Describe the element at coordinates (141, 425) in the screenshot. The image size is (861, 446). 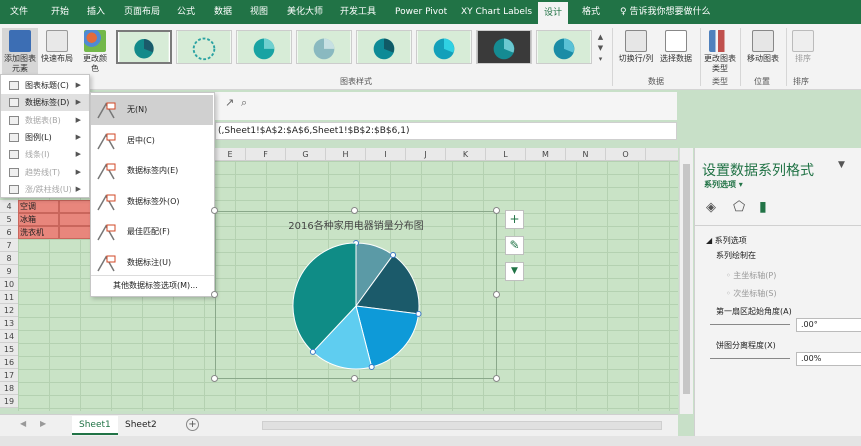
I see `sheet-tab-sheet2: Sheet2` at that location.